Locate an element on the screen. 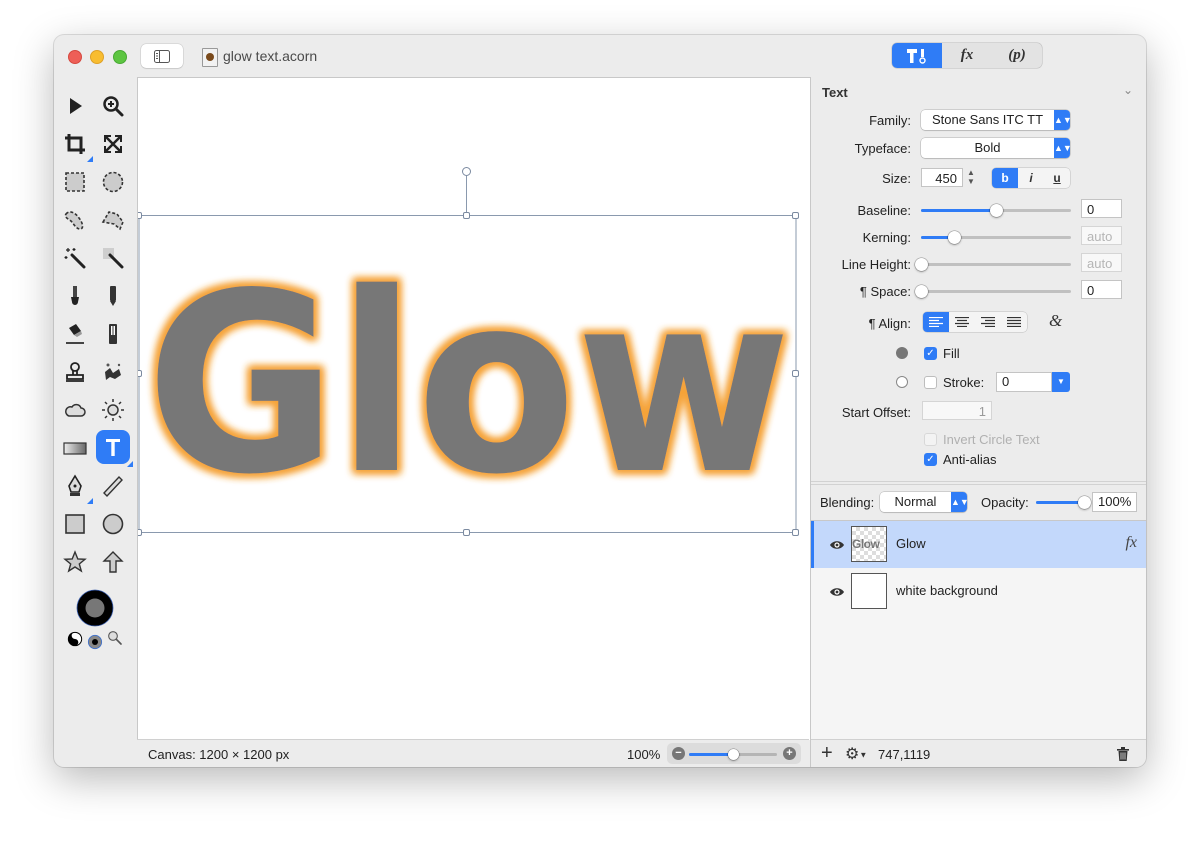 This screenshot has height=842, width=1200. add-layer-plus-icon: + is located at coordinates (827, 753).